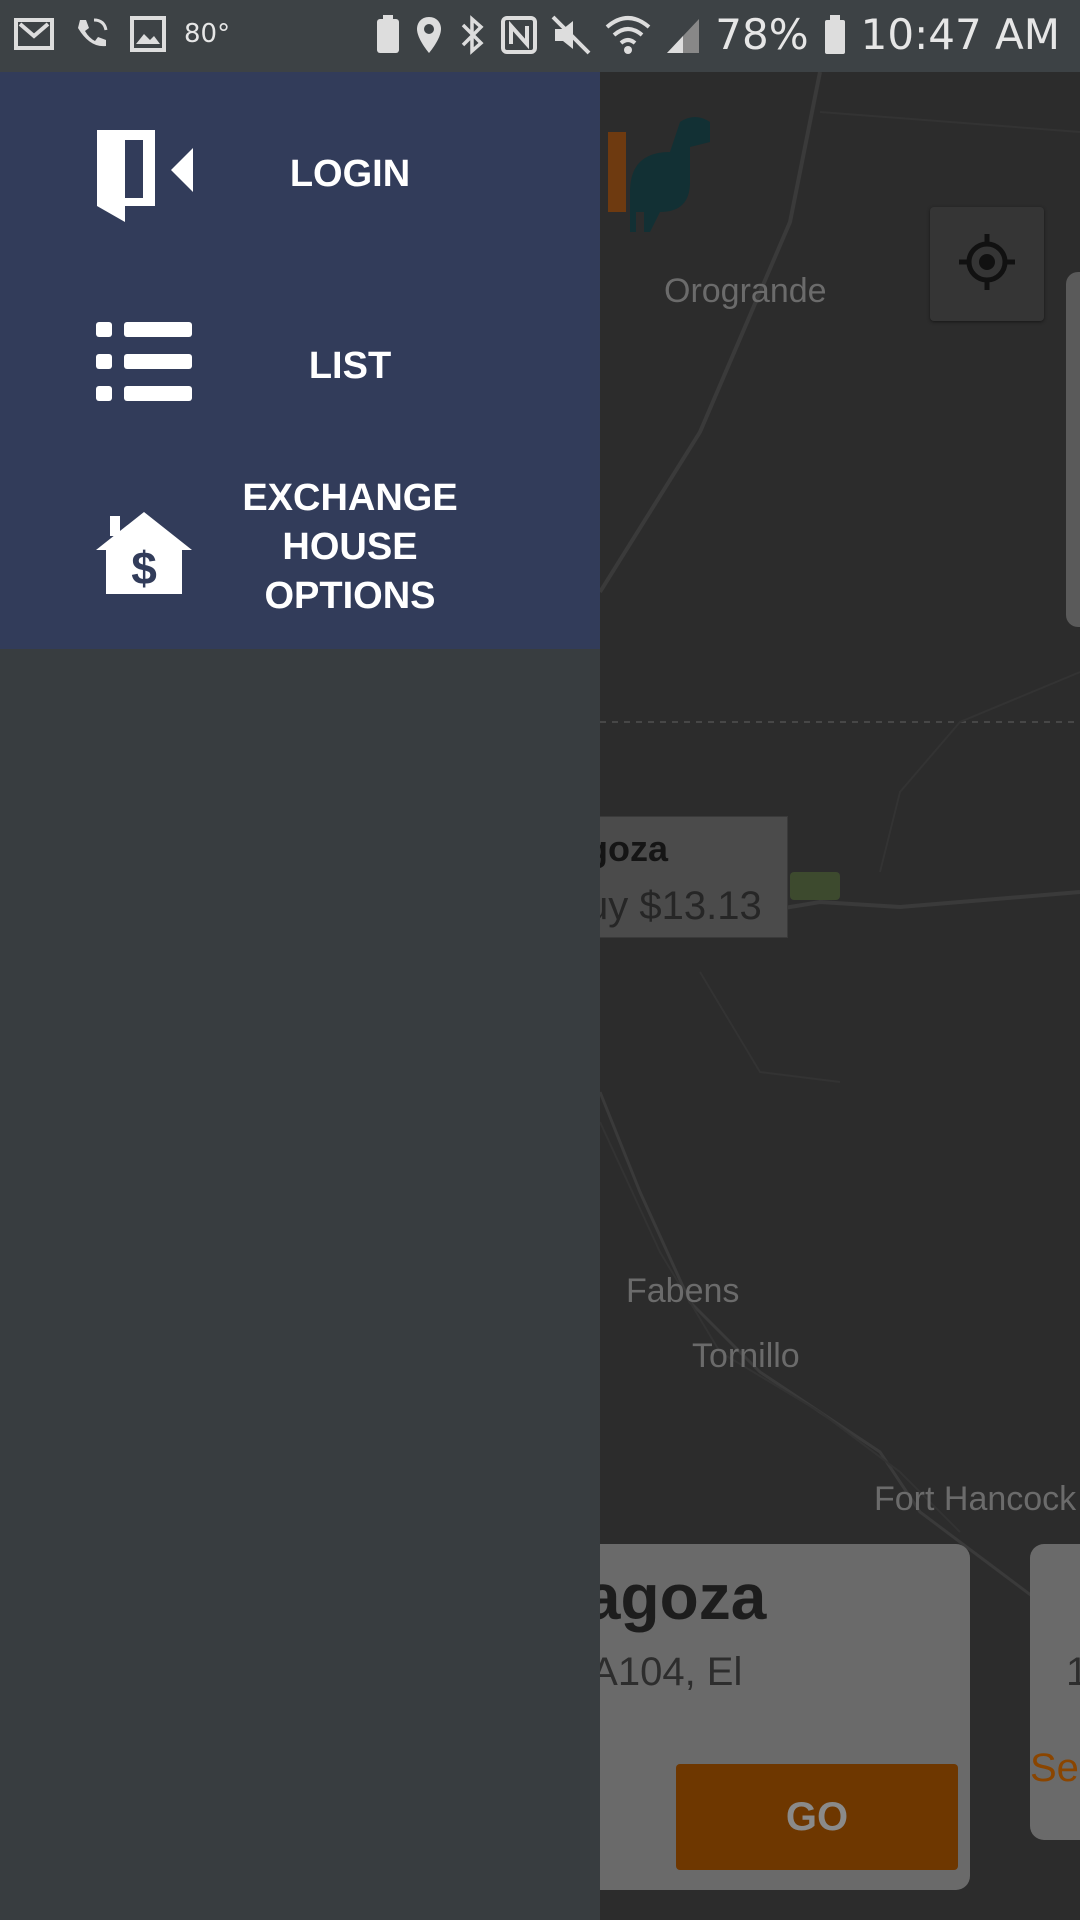 The width and height of the screenshot is (1080, 1920). I want to click on status-bar: 80° 78% 10:47 AM, so click(540, 36).